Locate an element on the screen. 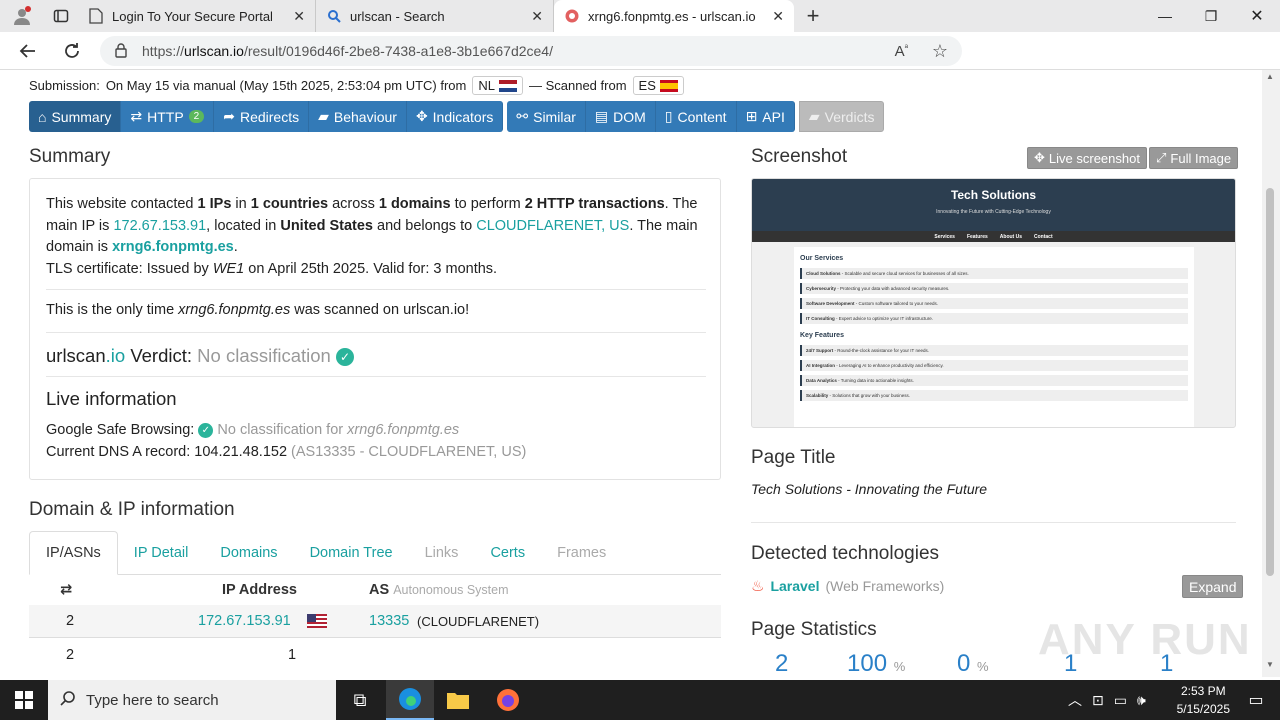  tab-domain-tree: Domain Tree is located at coordinates (351, 553).